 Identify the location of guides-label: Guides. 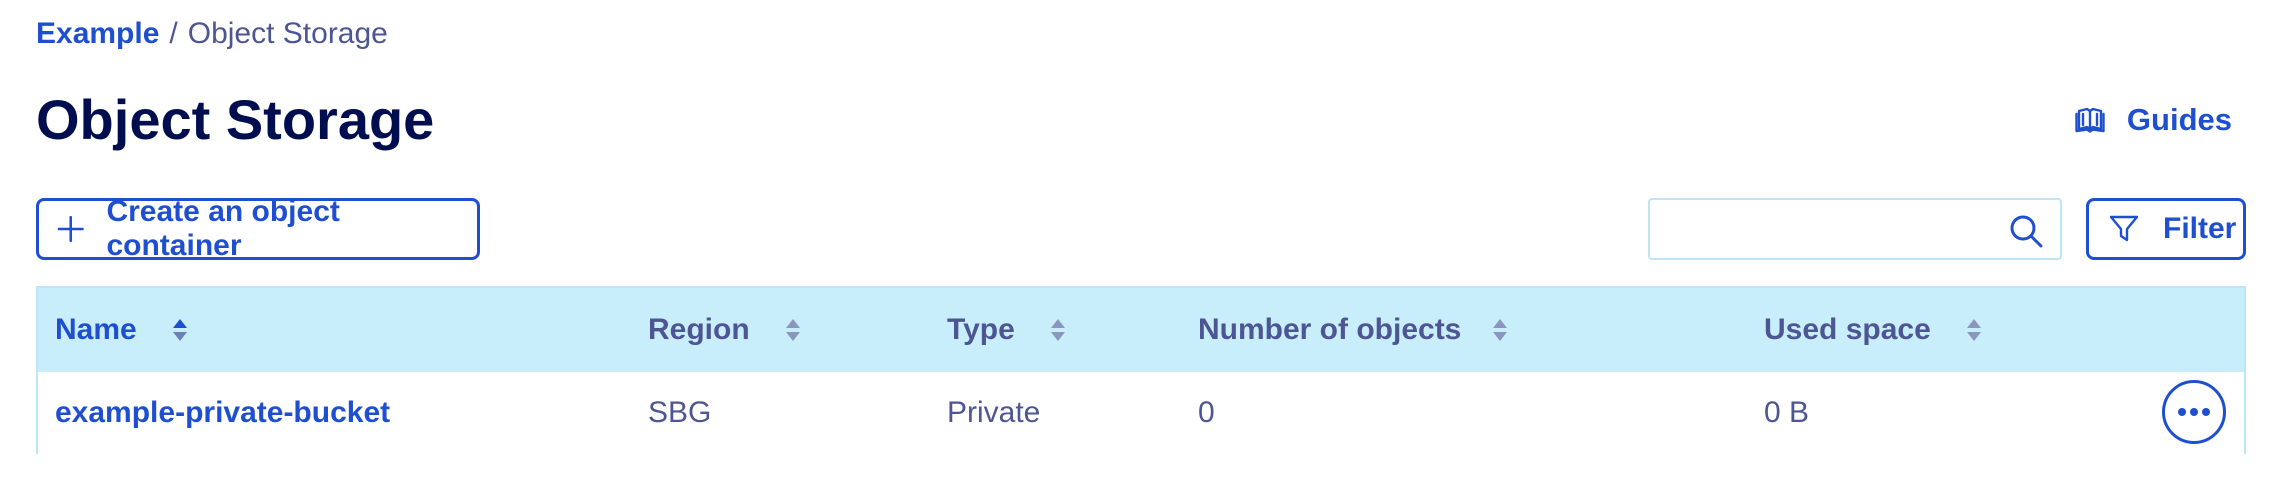
(2179, 119).